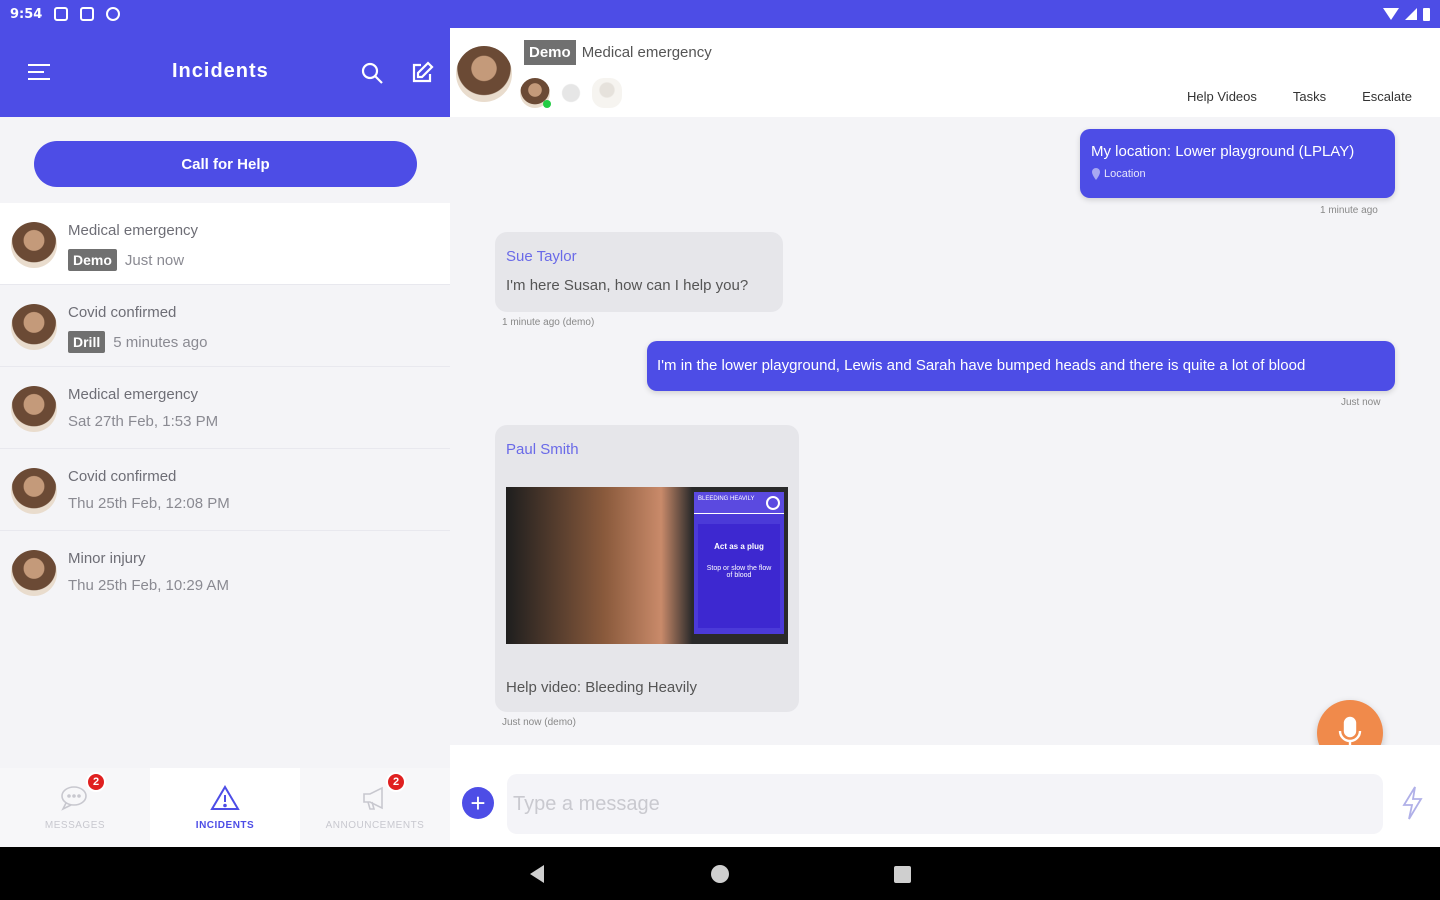 The image size is (1440, 900). What do you see at coordinates (107, 558) in the screenshot?
I see `incident-title: Minor injury` at bounding box center [107, 558].